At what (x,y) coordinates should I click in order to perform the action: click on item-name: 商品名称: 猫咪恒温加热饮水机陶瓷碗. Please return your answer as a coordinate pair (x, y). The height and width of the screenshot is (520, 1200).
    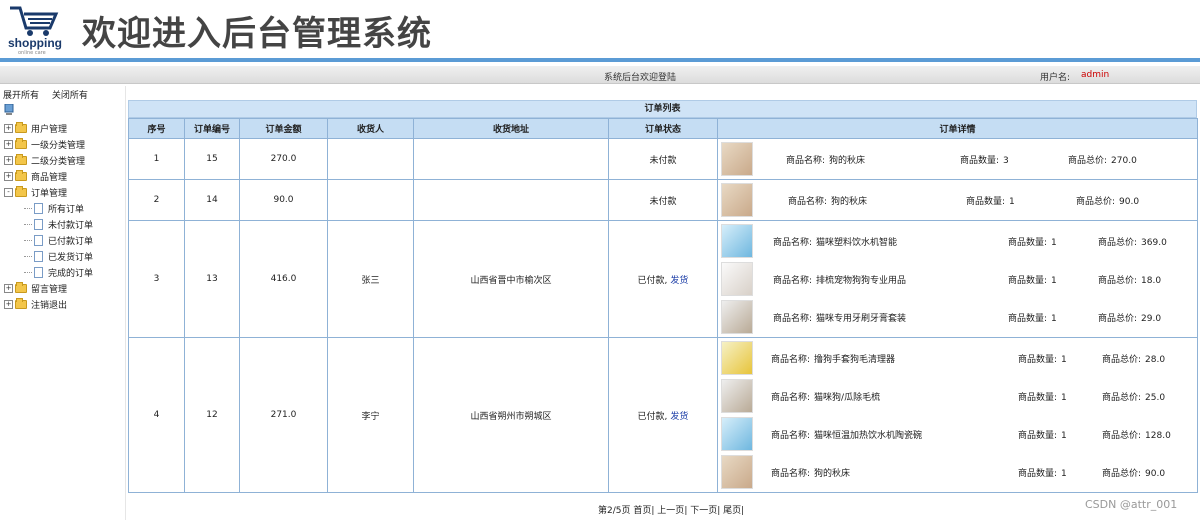
    Looking at the image, I should click on (846, 434).